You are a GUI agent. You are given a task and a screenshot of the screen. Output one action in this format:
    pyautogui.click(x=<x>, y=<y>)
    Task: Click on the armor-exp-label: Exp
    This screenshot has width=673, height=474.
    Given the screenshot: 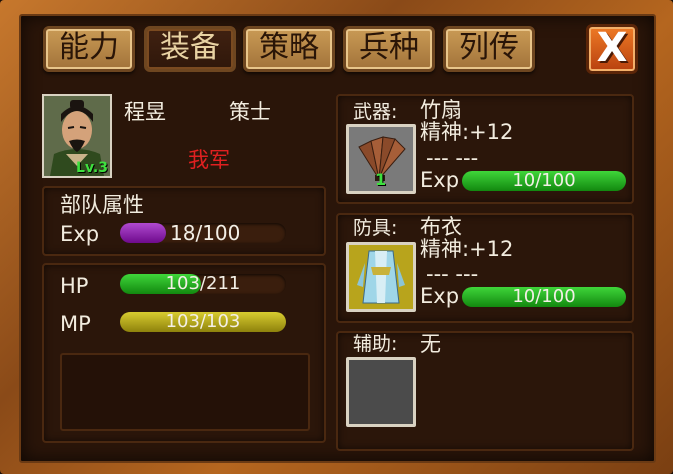 What is the action you would take?
    pyautogui.click(x=440, y=296)
    